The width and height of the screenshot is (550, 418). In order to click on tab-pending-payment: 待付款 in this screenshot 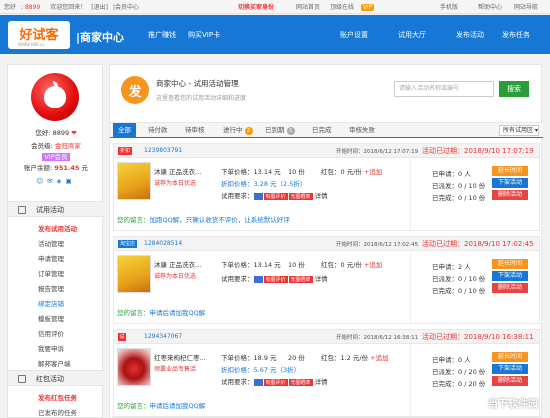, I will do `click(158, 130)`.